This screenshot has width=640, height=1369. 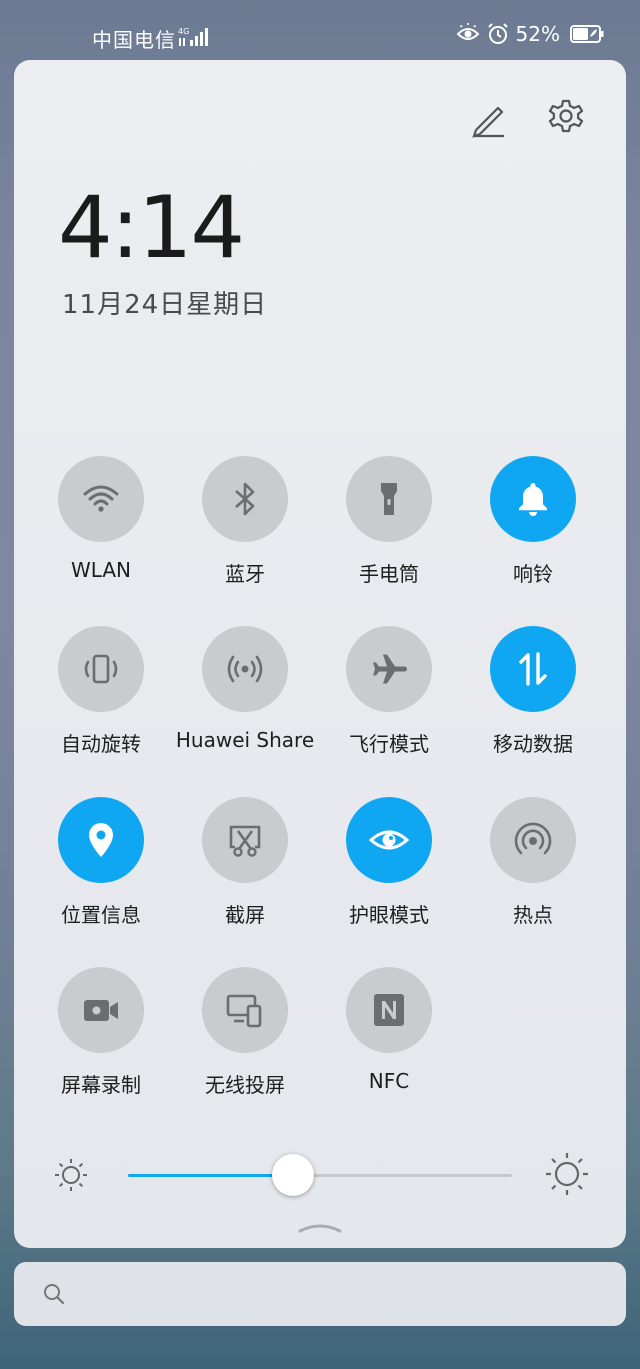 What do you see at coordinates (533, 915) in the screenshot?
I see `toggle-label: 热点` at bounding box center [533, 915].